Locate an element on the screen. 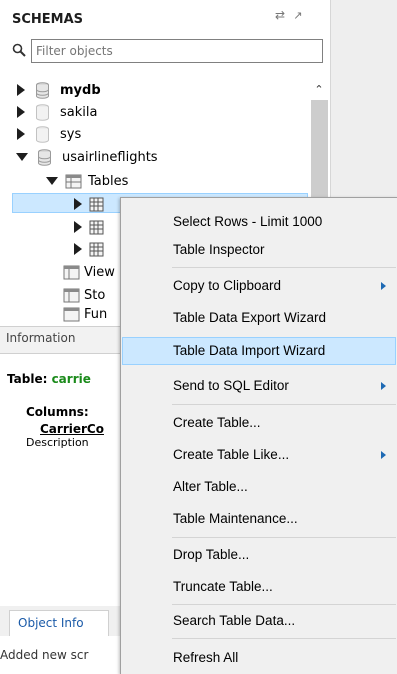  menu-item-label: Copy to Clipboard is located at coordinates (227, 285).